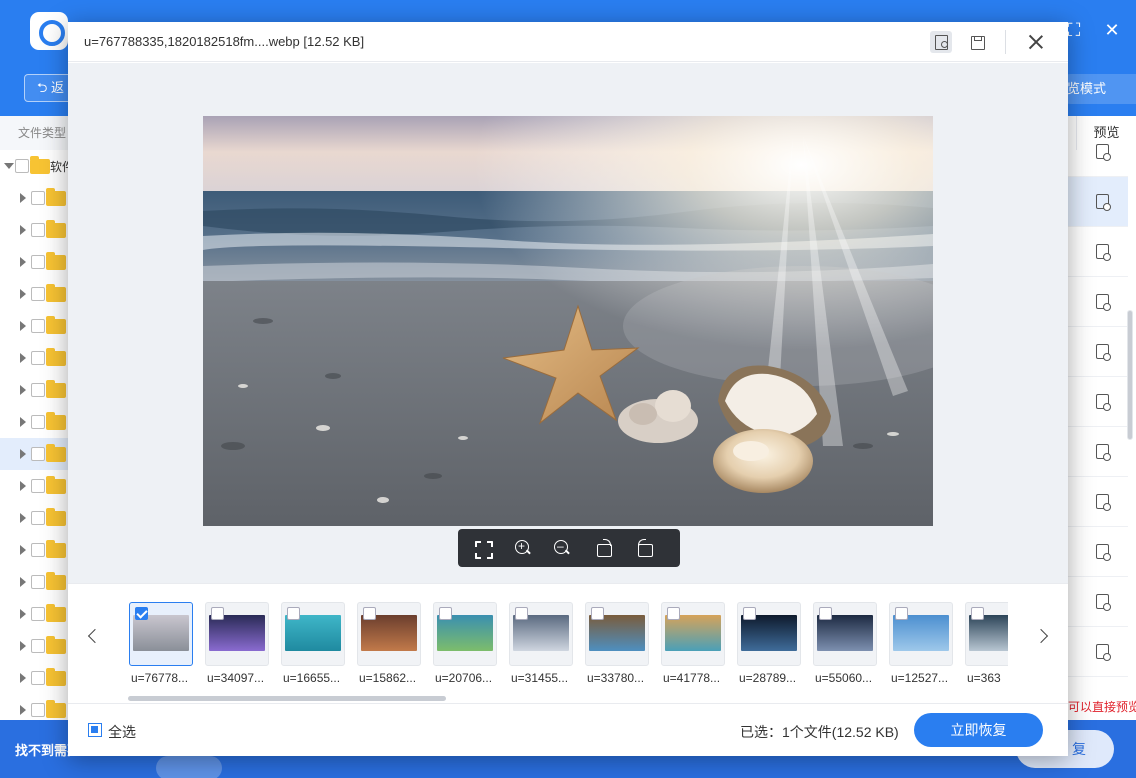  Describe the element at coordinates (34, 166) in the screenshot. I see `tree-root-row: 软件` at that location.